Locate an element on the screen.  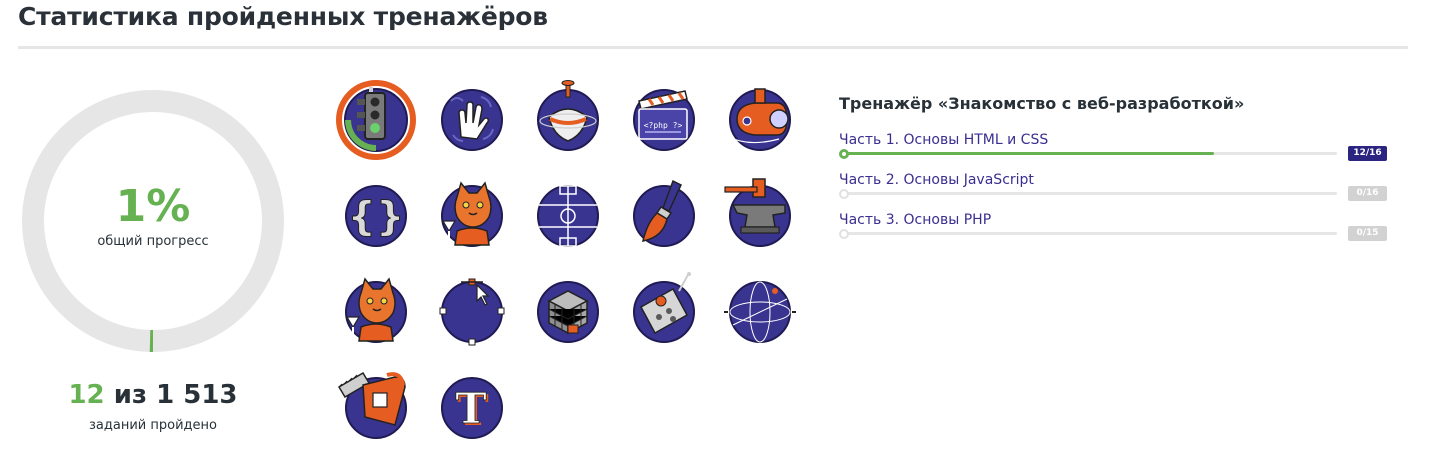
course-part-link: Часть 1. Основы HTML и CSS is located at coordinates (943, 140).